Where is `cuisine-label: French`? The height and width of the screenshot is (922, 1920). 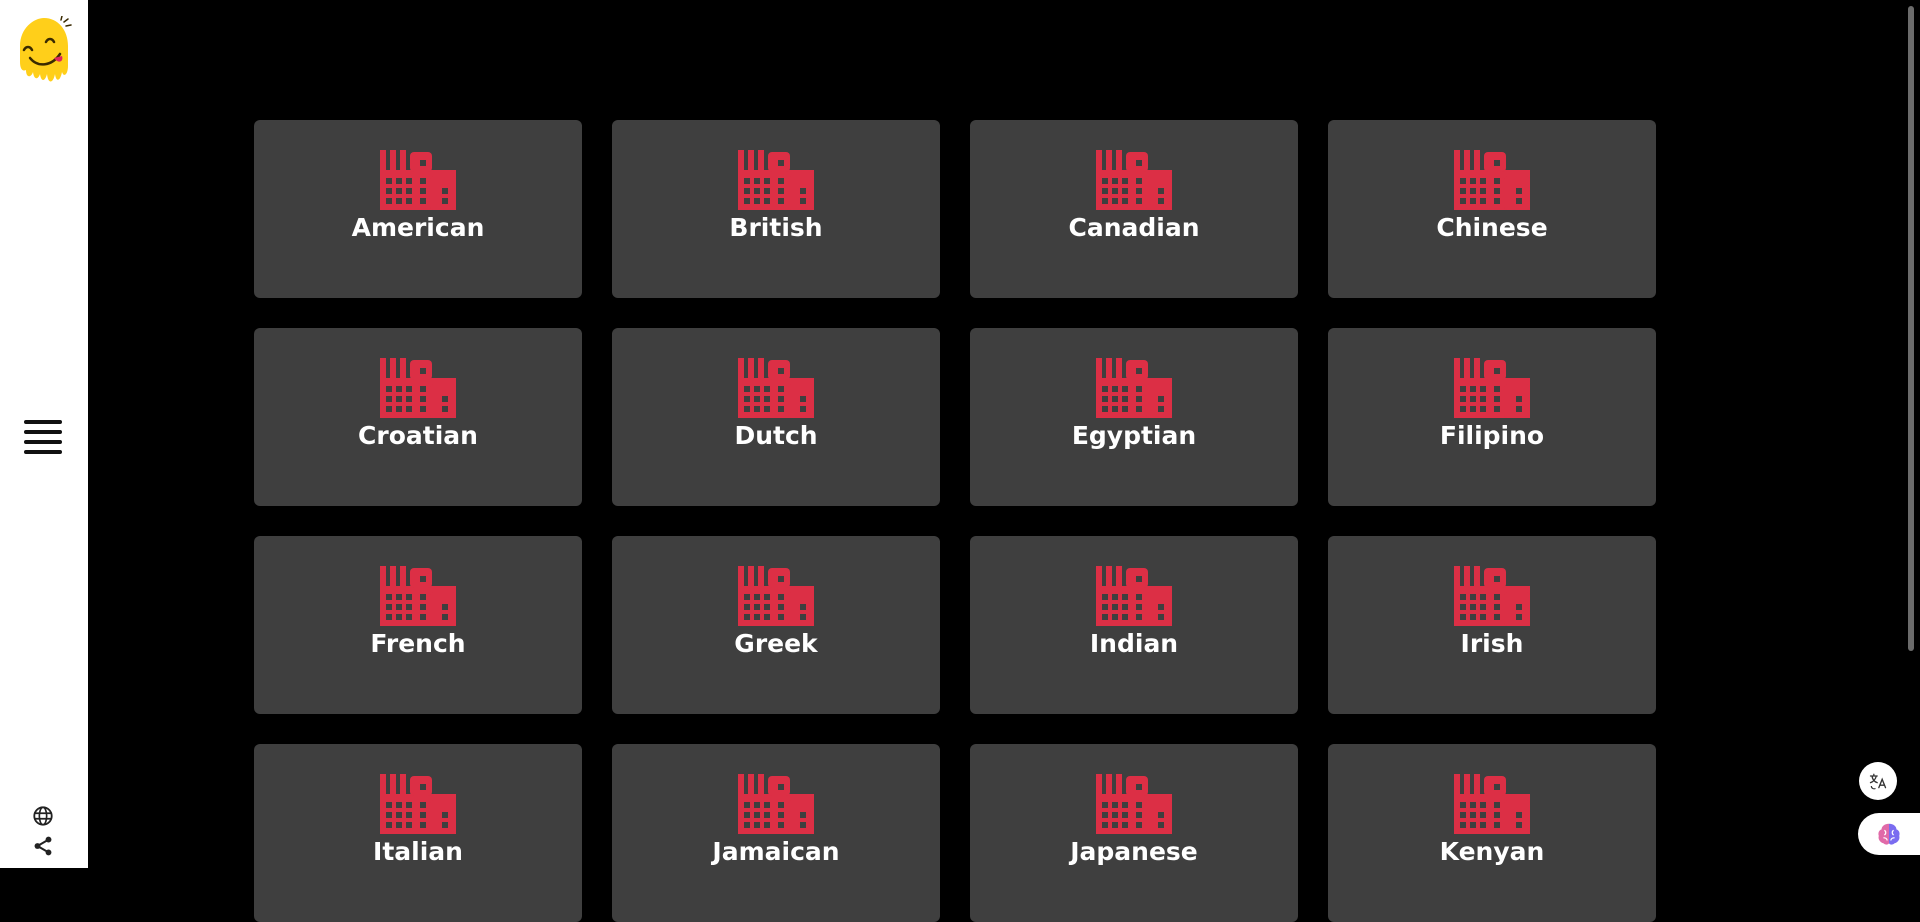 cuisine-label: French is located at coordinates (418, 643).